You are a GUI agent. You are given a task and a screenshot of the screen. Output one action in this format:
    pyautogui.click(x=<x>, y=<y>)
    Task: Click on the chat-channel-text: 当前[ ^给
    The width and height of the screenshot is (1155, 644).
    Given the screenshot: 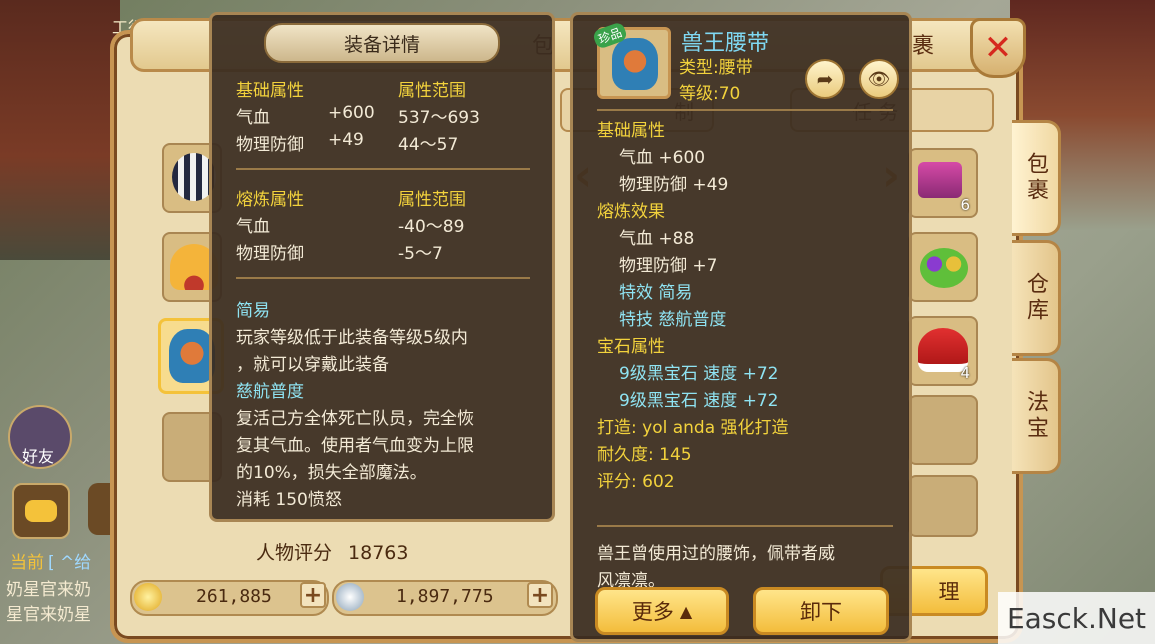 What is the action you would take?
    pyautogui.click(x=50, y=560)
    